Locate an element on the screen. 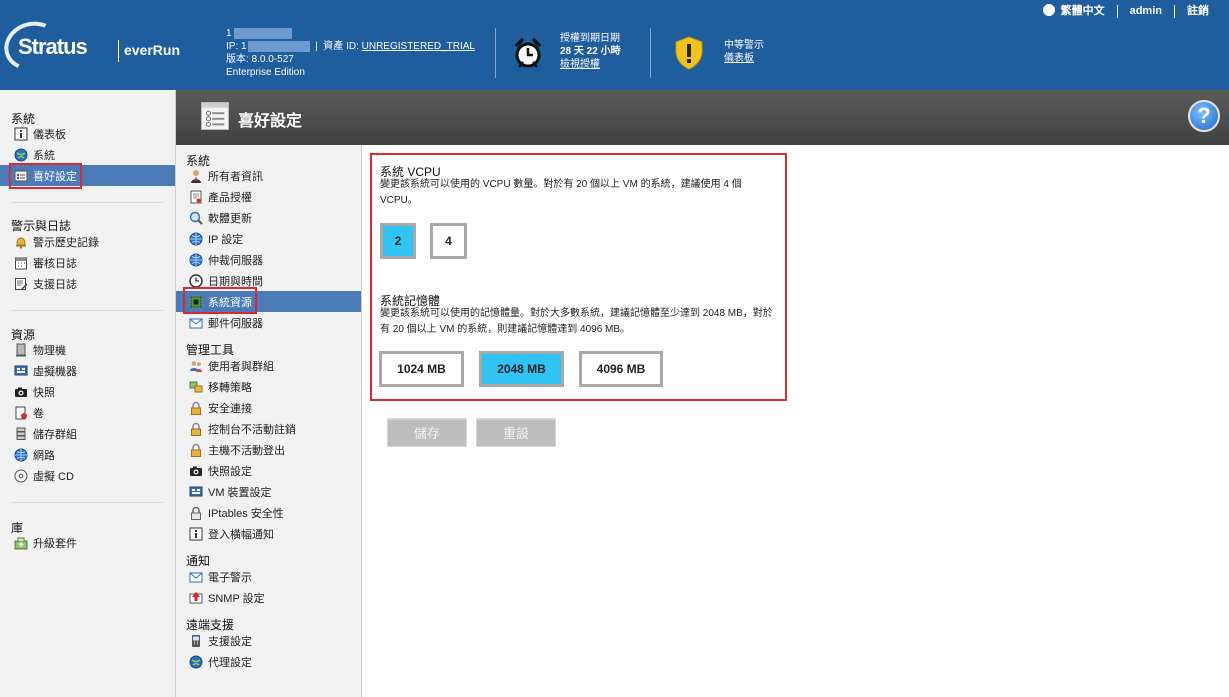  sidebar-item-virtual-cd: 虛擬 CD is located at coordinates (87, 475).